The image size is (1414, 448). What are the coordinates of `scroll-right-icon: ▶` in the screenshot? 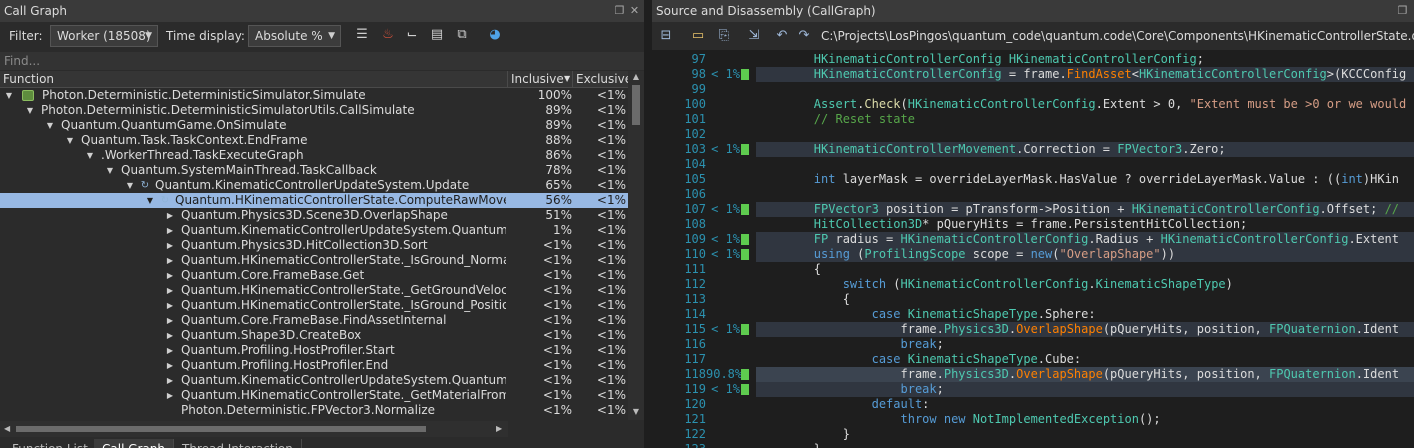 It's located at (499, 428).